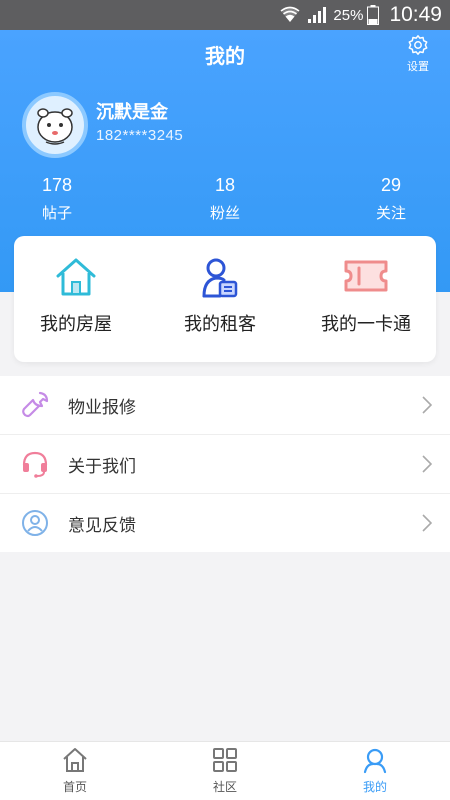  What do you see at coordinates (57, 199) in the screenshot?
I see `stat-posts: 178 帖子` at bounding box center [57, 199].